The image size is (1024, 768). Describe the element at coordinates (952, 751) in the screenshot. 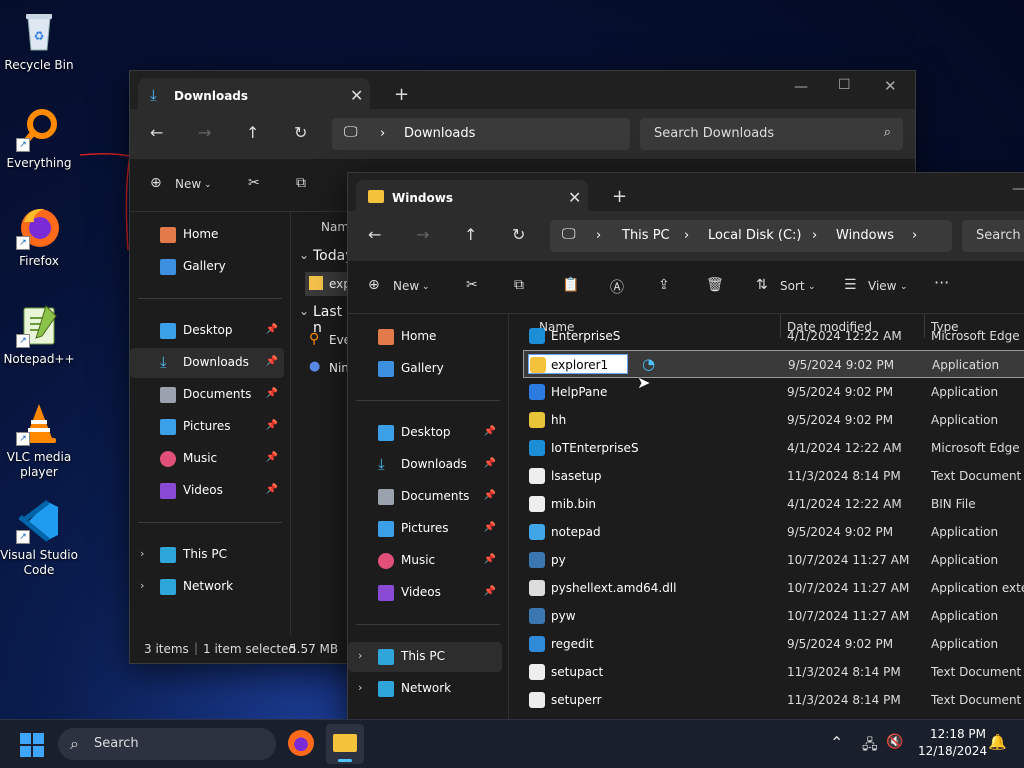

I see `clock-date: 12/18/2024` at that location.